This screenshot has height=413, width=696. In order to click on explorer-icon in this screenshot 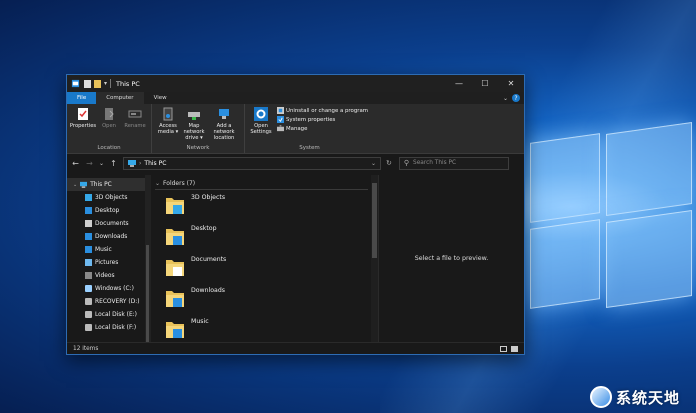, I will do `click(75, 83)`.